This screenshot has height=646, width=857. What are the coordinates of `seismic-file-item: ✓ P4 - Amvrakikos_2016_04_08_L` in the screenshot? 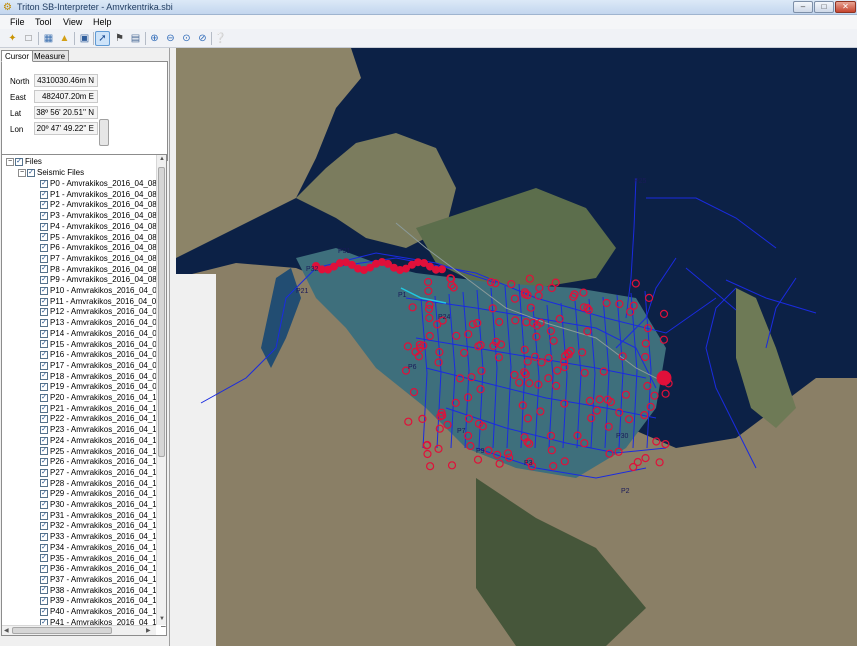 It's located at (103, 227).